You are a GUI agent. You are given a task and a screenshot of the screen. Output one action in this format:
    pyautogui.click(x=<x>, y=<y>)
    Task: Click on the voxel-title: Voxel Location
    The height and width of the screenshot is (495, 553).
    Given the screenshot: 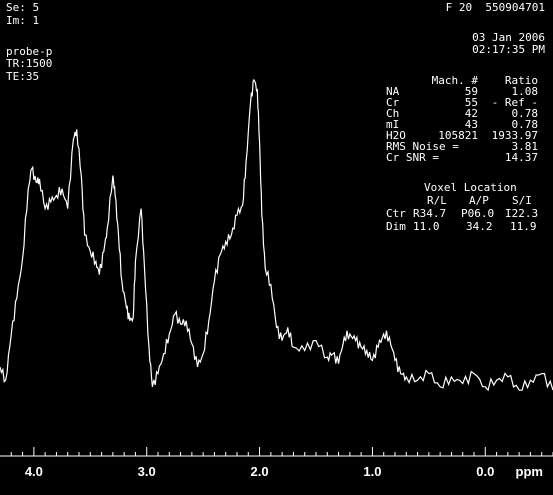 What is the action you would take?
    pyautogui.click(x=470, y=187)
    